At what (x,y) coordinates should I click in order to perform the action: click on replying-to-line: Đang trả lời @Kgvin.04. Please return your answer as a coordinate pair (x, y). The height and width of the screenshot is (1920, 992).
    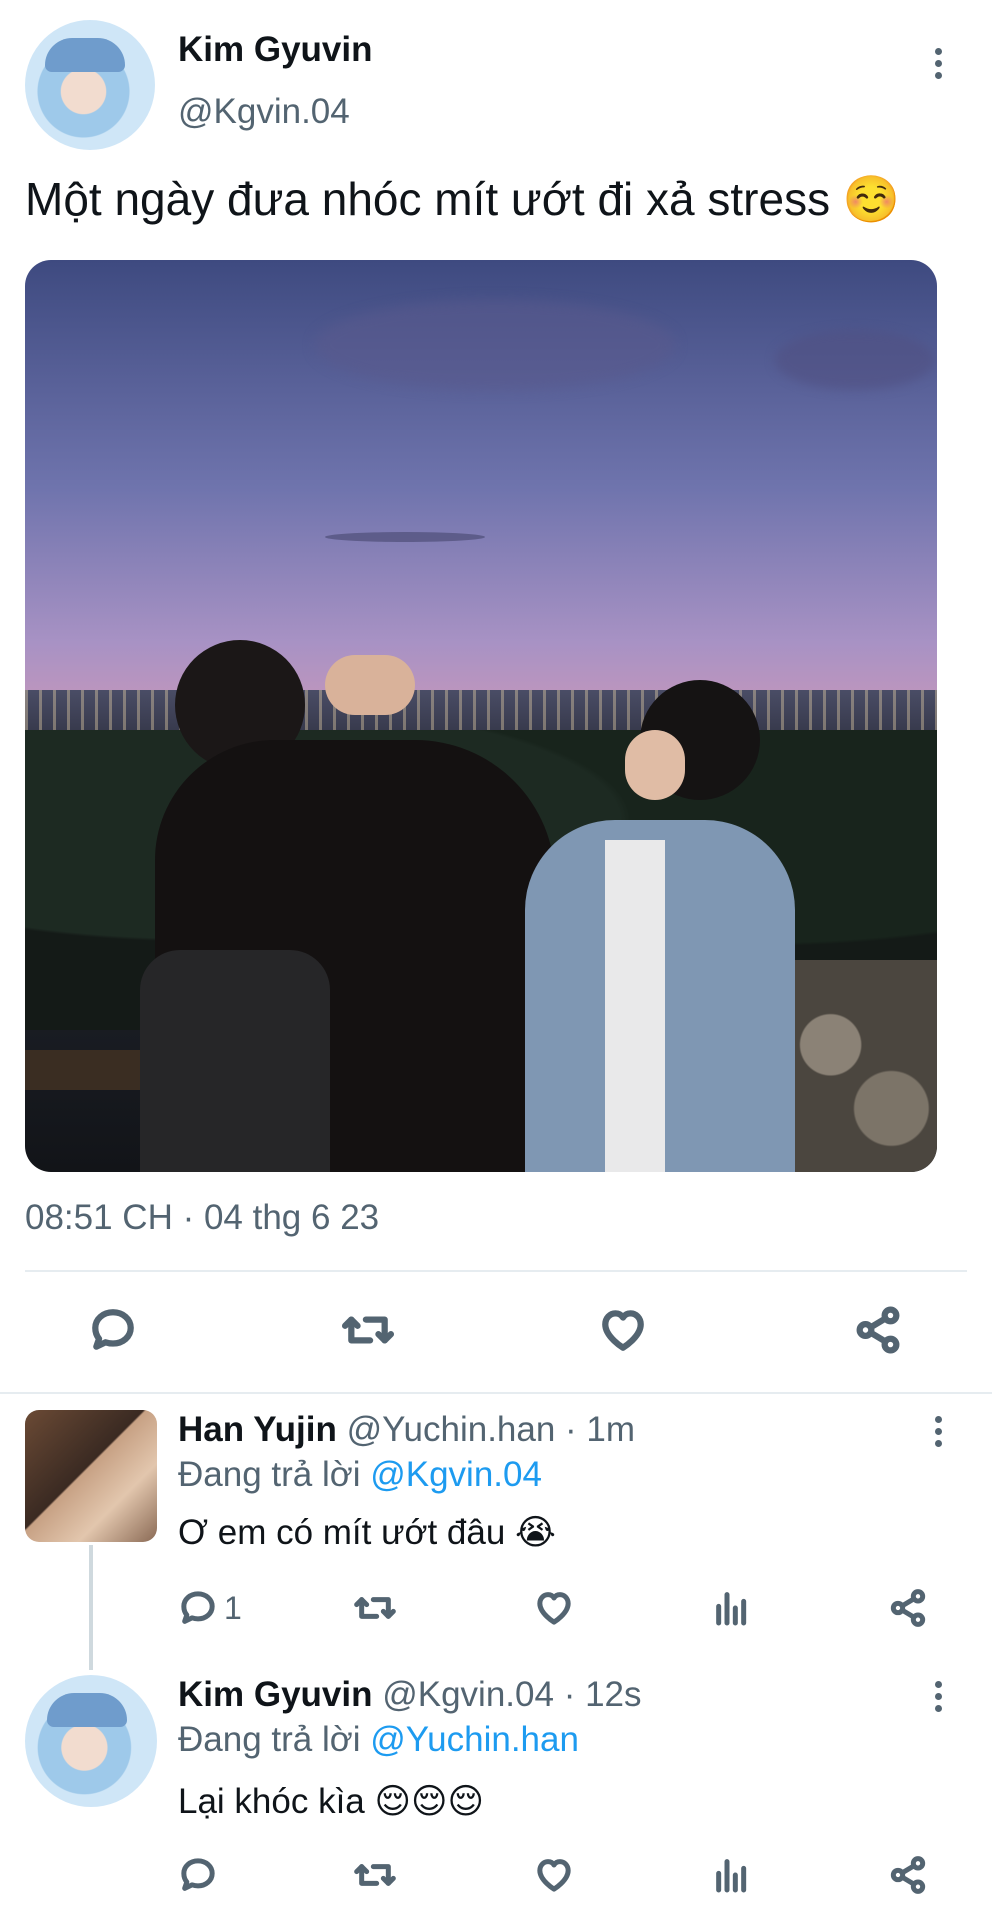
    Looking at the image, I should click on (360, 1475).